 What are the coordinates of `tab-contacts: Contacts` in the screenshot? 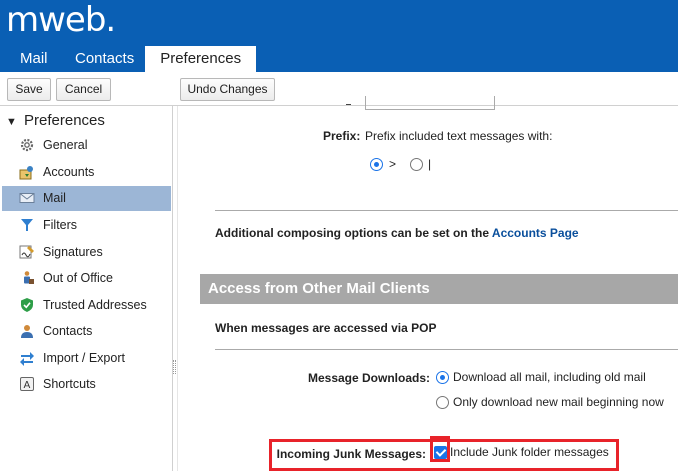 It's located at (104, 59).